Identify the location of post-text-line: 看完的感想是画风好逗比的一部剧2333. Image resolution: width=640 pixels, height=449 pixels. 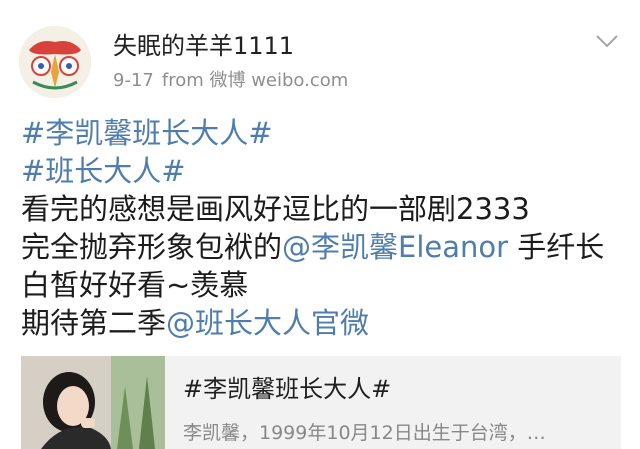
(321, 209).